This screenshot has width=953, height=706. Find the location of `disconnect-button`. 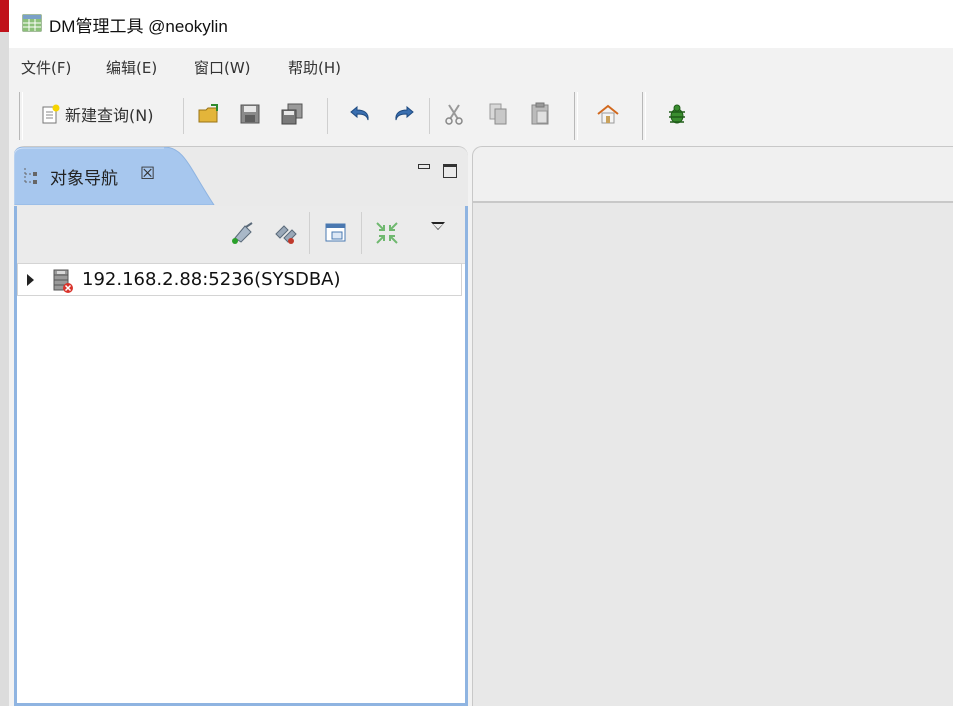

disconnect-button is located at coordinates (285, 233).